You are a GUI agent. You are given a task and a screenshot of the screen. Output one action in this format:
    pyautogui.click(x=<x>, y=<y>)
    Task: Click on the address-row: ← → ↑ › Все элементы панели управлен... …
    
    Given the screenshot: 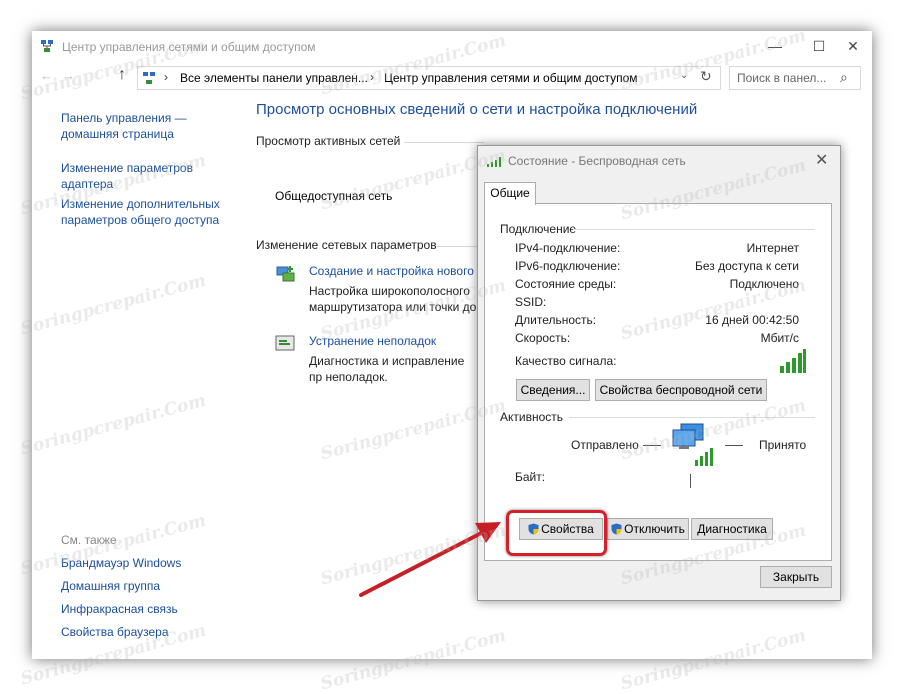 What is the action you would take?
    pyautogui.click(x=452, y=78)
    